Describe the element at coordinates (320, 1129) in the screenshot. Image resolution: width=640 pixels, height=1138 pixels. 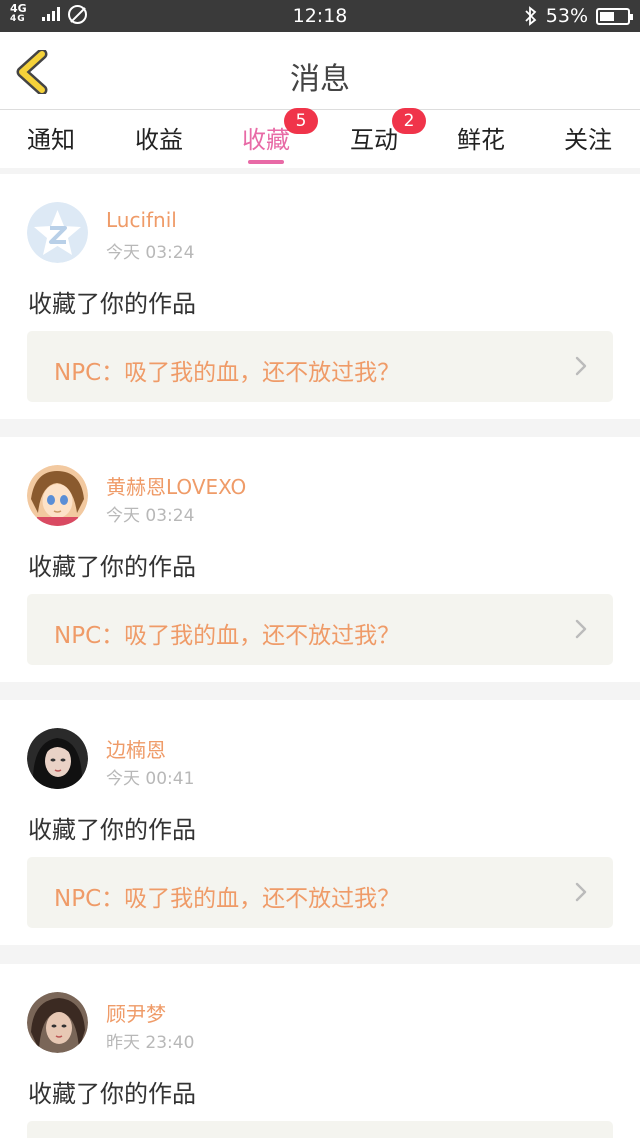
I see `work-link` at that location.